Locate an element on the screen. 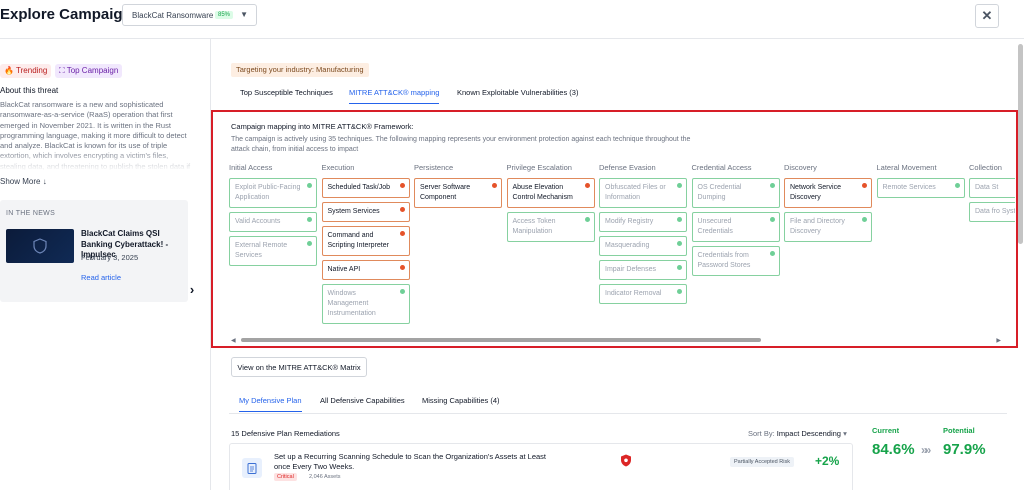  technique-card: Modify Registry is located at coordinates (643, 222).